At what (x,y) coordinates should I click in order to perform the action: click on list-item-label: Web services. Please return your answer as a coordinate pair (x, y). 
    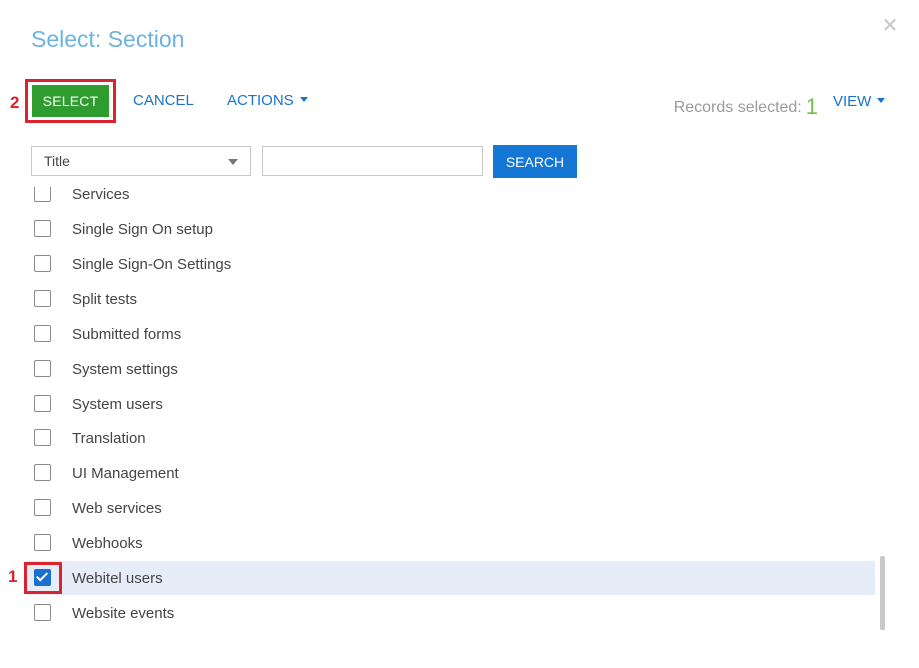
    Looking at the image, I should click on (117, 508).